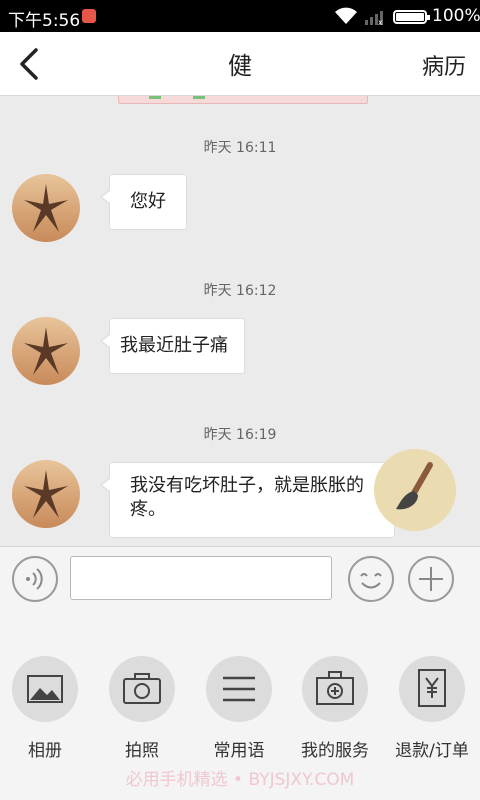 The image size is (480, 800). Describe the element at coordinates (201, 578) in the screenshot. I see `message-input` at that location.